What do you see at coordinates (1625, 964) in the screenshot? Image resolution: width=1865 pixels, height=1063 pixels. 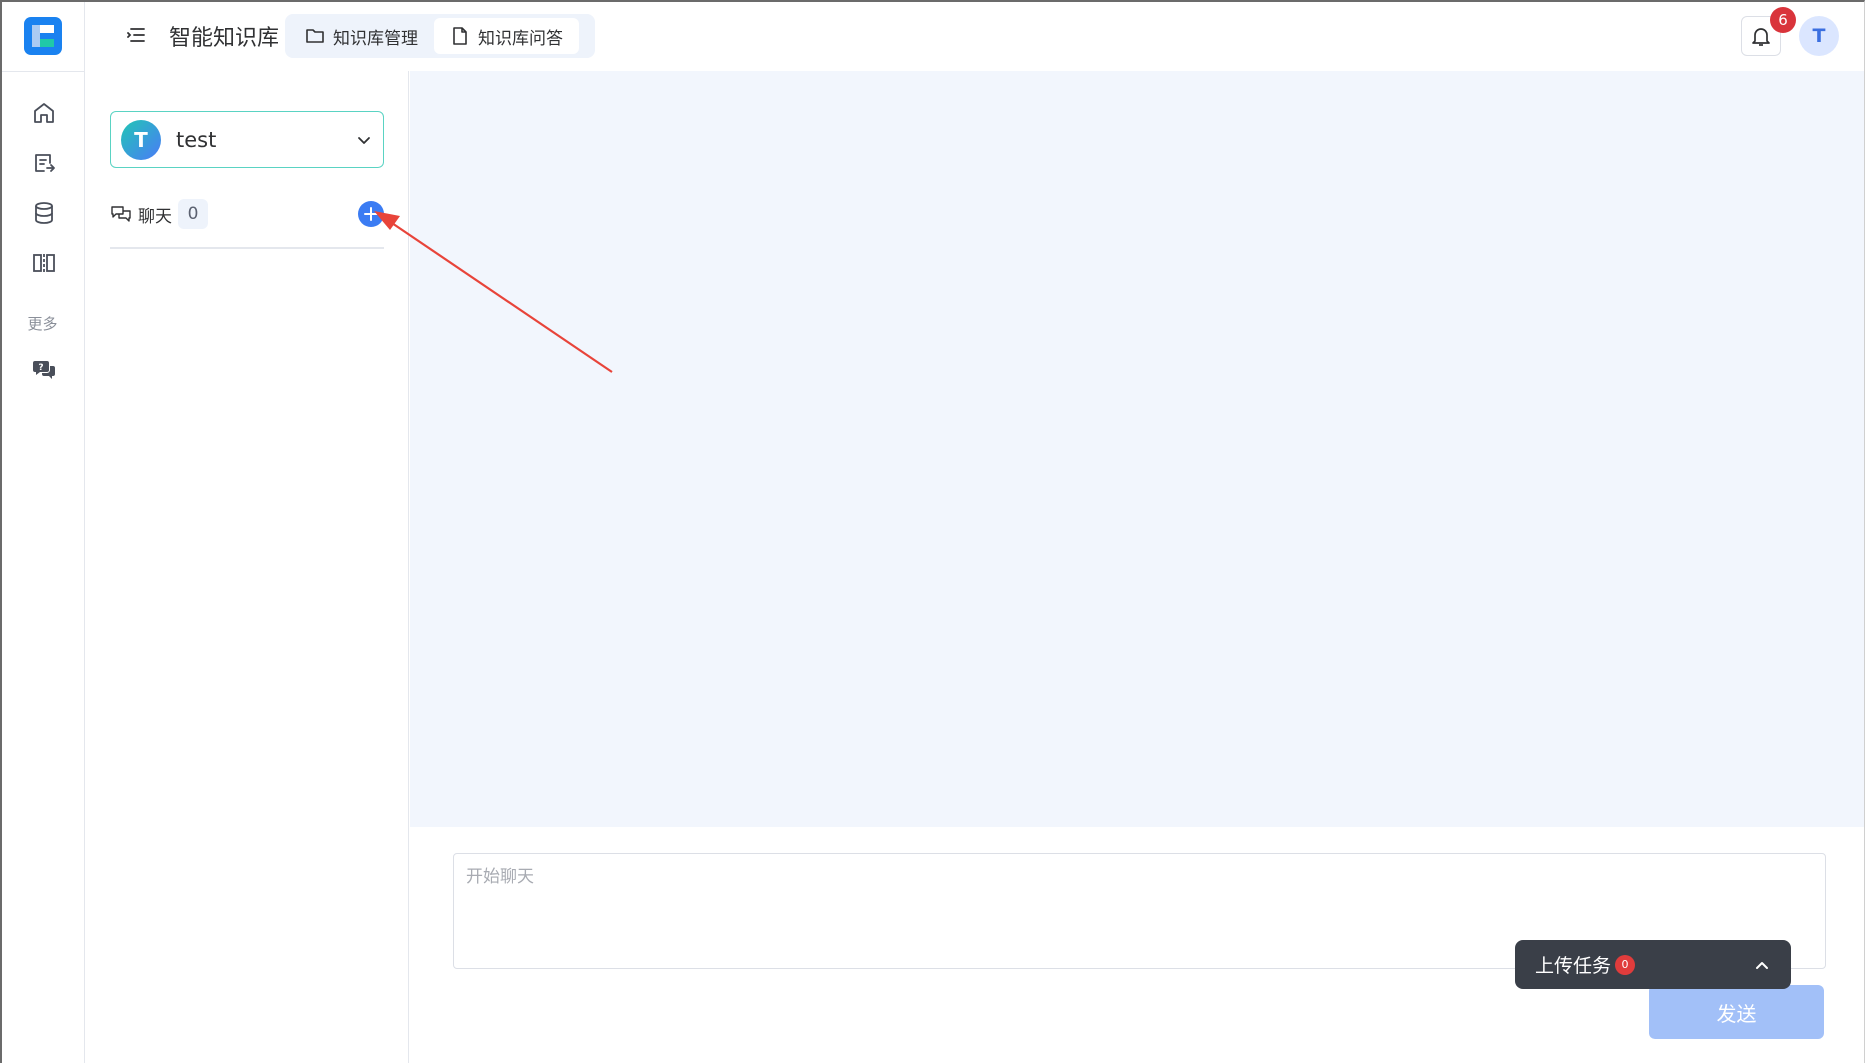 I see `upload-task-count-badge: 0` at bounding box center [1625, 964].